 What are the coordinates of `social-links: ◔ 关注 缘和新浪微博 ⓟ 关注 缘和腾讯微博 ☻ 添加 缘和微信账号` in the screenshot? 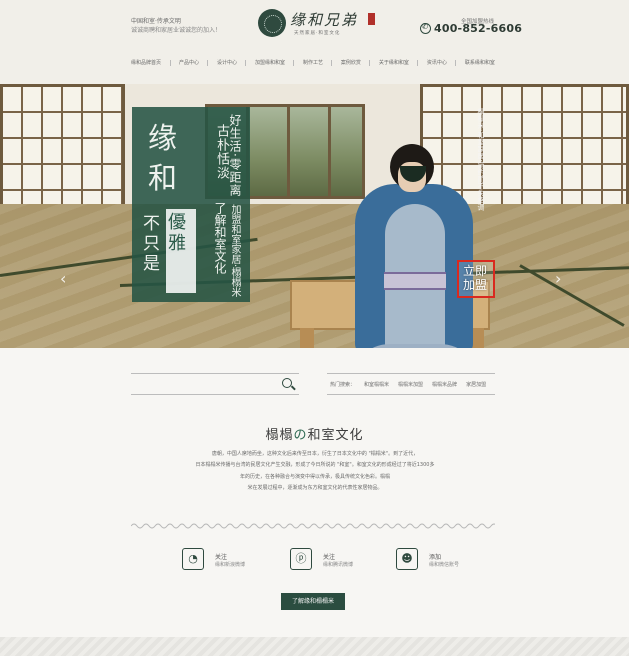 It's located at (332, 561).